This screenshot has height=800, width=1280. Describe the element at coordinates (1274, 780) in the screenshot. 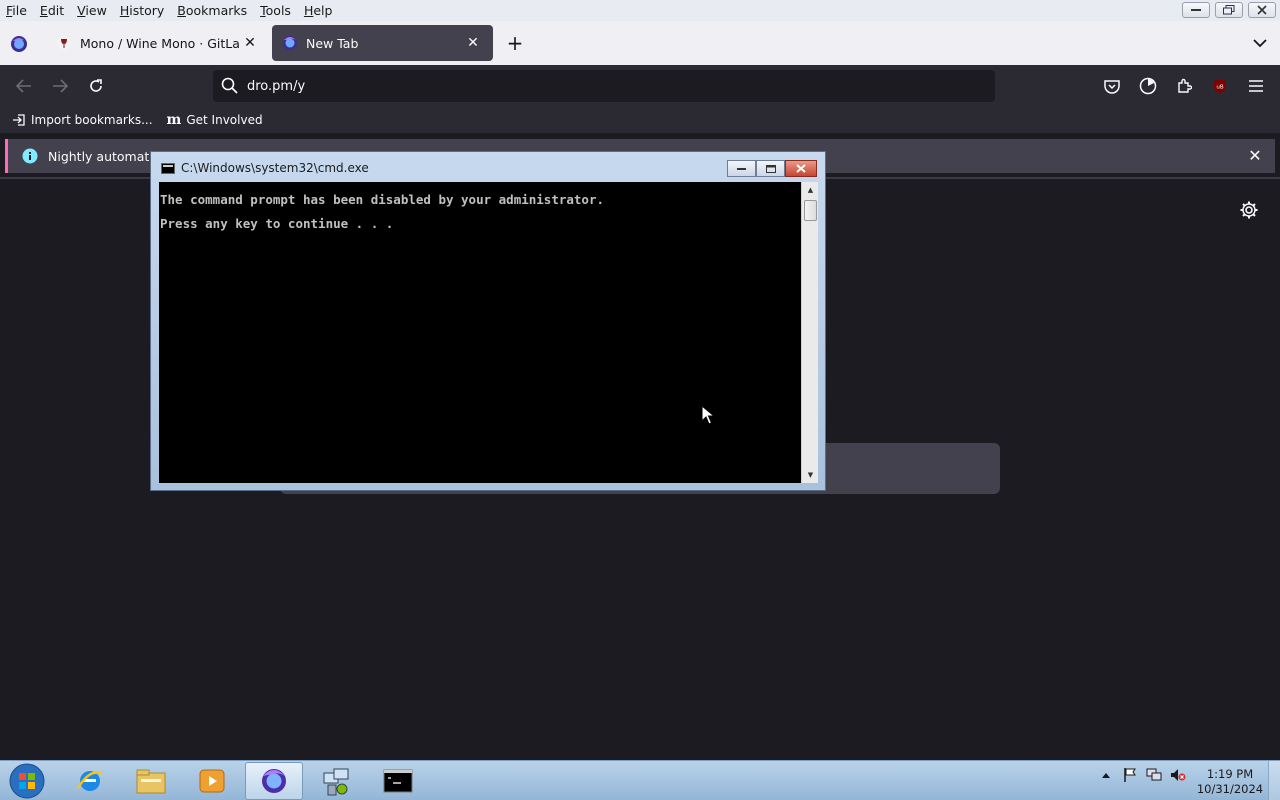

I see `show-desktop-button` at that location.